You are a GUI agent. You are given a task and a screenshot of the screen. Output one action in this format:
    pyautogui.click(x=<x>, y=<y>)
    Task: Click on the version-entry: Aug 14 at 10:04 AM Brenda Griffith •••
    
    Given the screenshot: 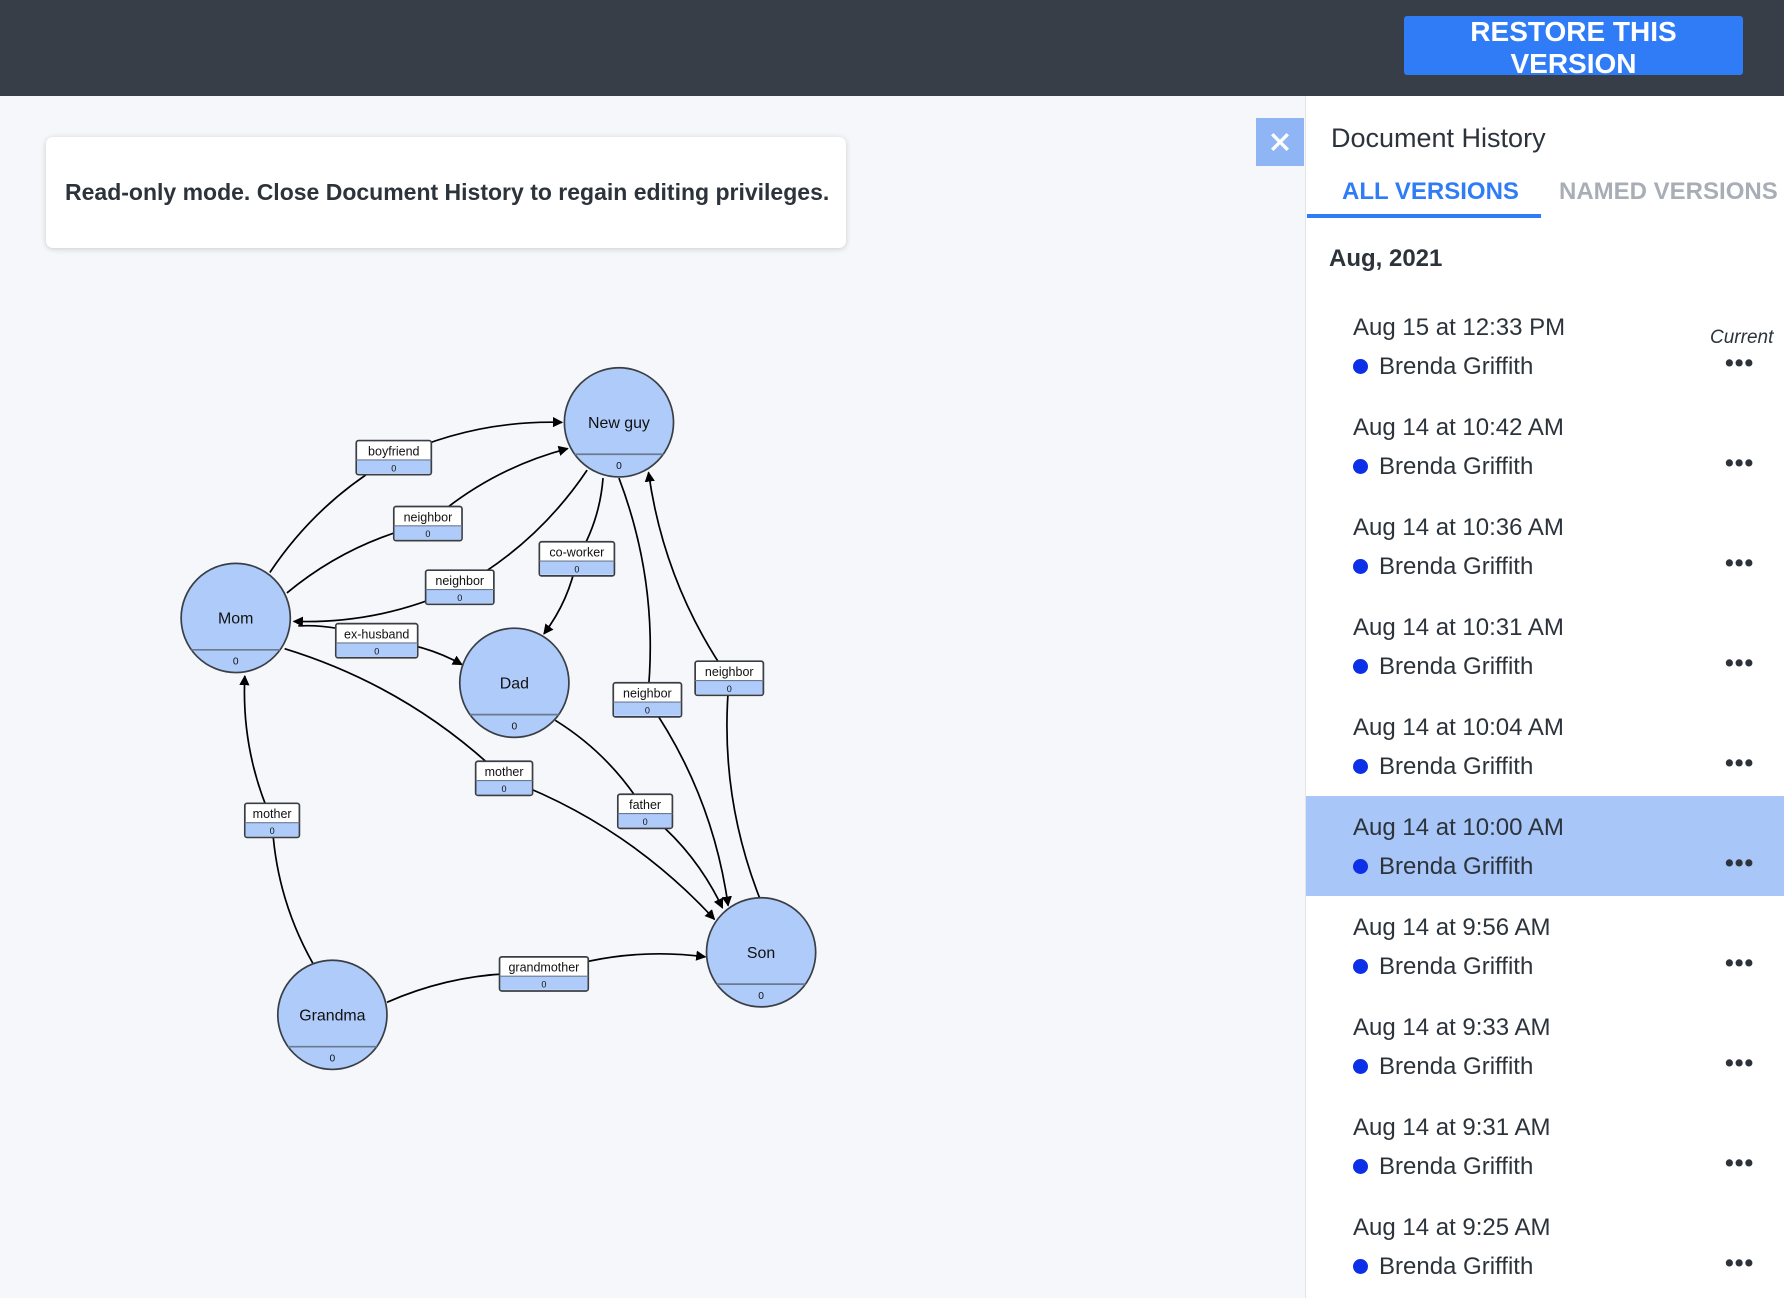 What is the action you would take?
    pyautogui.click(x=1545, y=746)
    